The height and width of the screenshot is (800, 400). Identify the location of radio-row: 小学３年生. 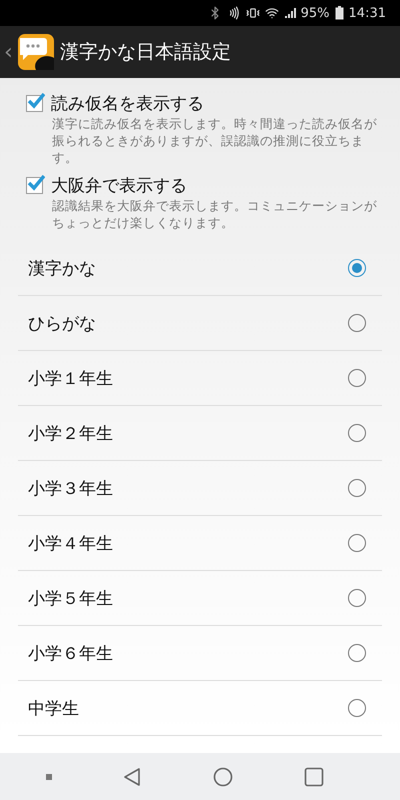
(200, 488).